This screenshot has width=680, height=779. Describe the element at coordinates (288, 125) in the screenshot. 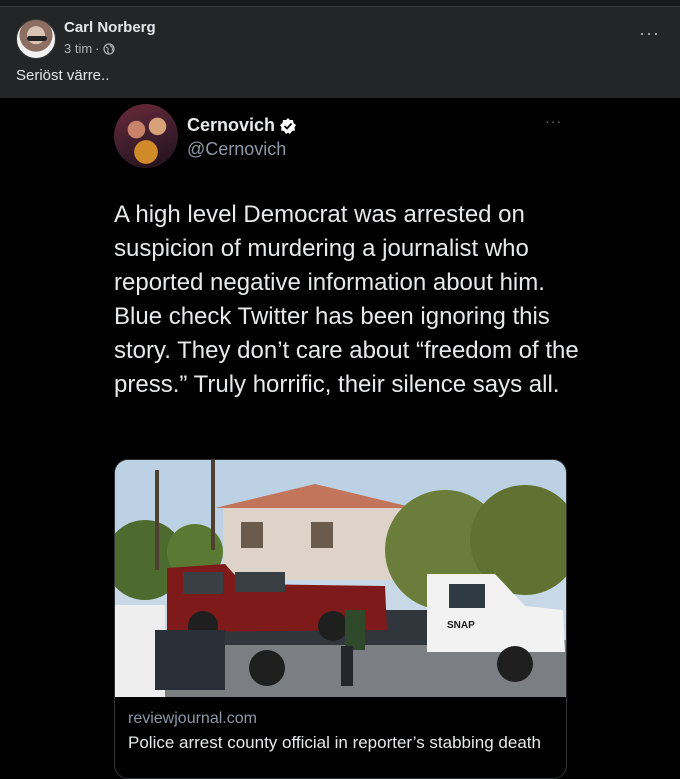

I see `verified-badge-icon` at that location.